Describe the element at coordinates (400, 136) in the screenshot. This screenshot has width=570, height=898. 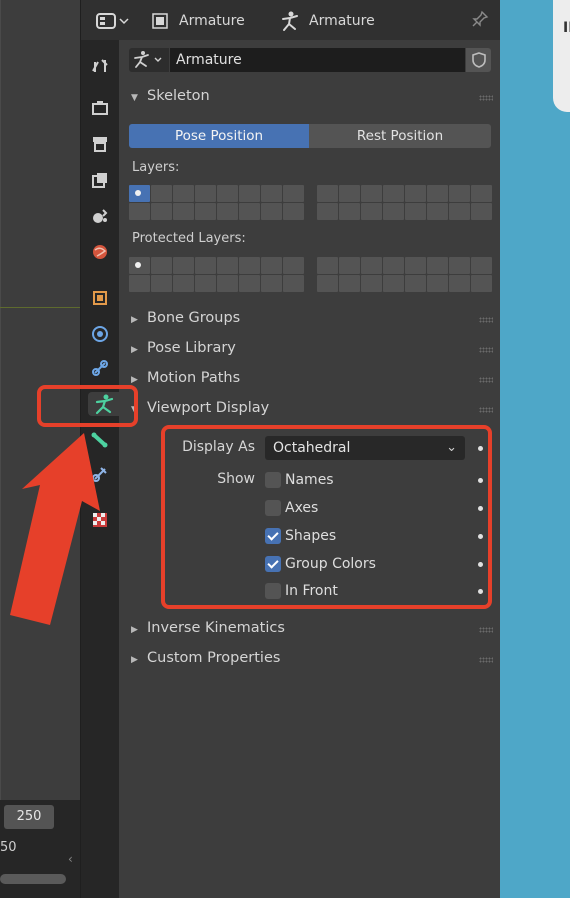
I see `rest-position-button: Rest Position` at that location.